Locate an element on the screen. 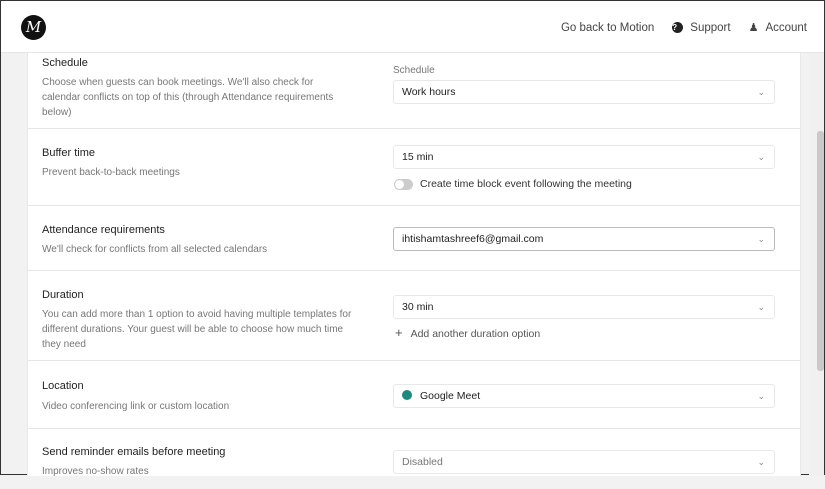 The image size is (825, 489). reminder-select: Disabled ⌄ is located at coordinates (584, 462).